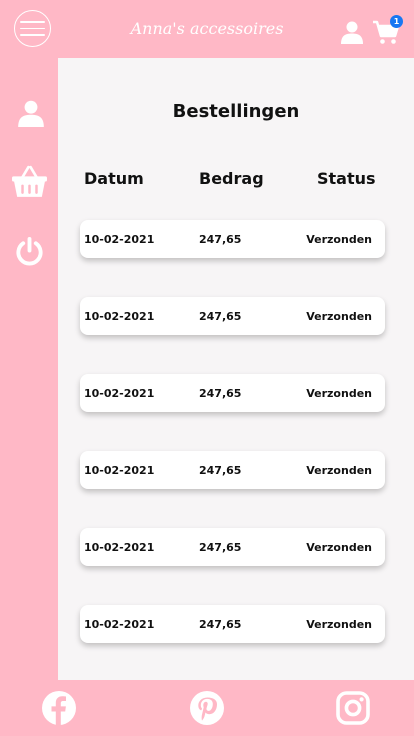 The image size is (414, 736). What do you see at coordinates (396, 21) in the screenshot?
I see `cart-count-badge: 1` at bounding box center [396, 21].